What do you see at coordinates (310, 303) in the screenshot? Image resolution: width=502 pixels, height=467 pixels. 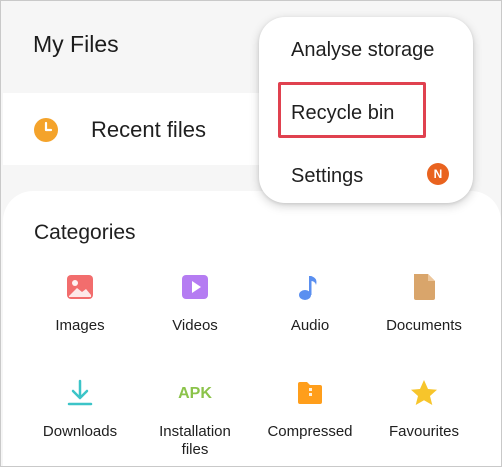 I see `category-audio: Audio` at bounding box center [310, 303].